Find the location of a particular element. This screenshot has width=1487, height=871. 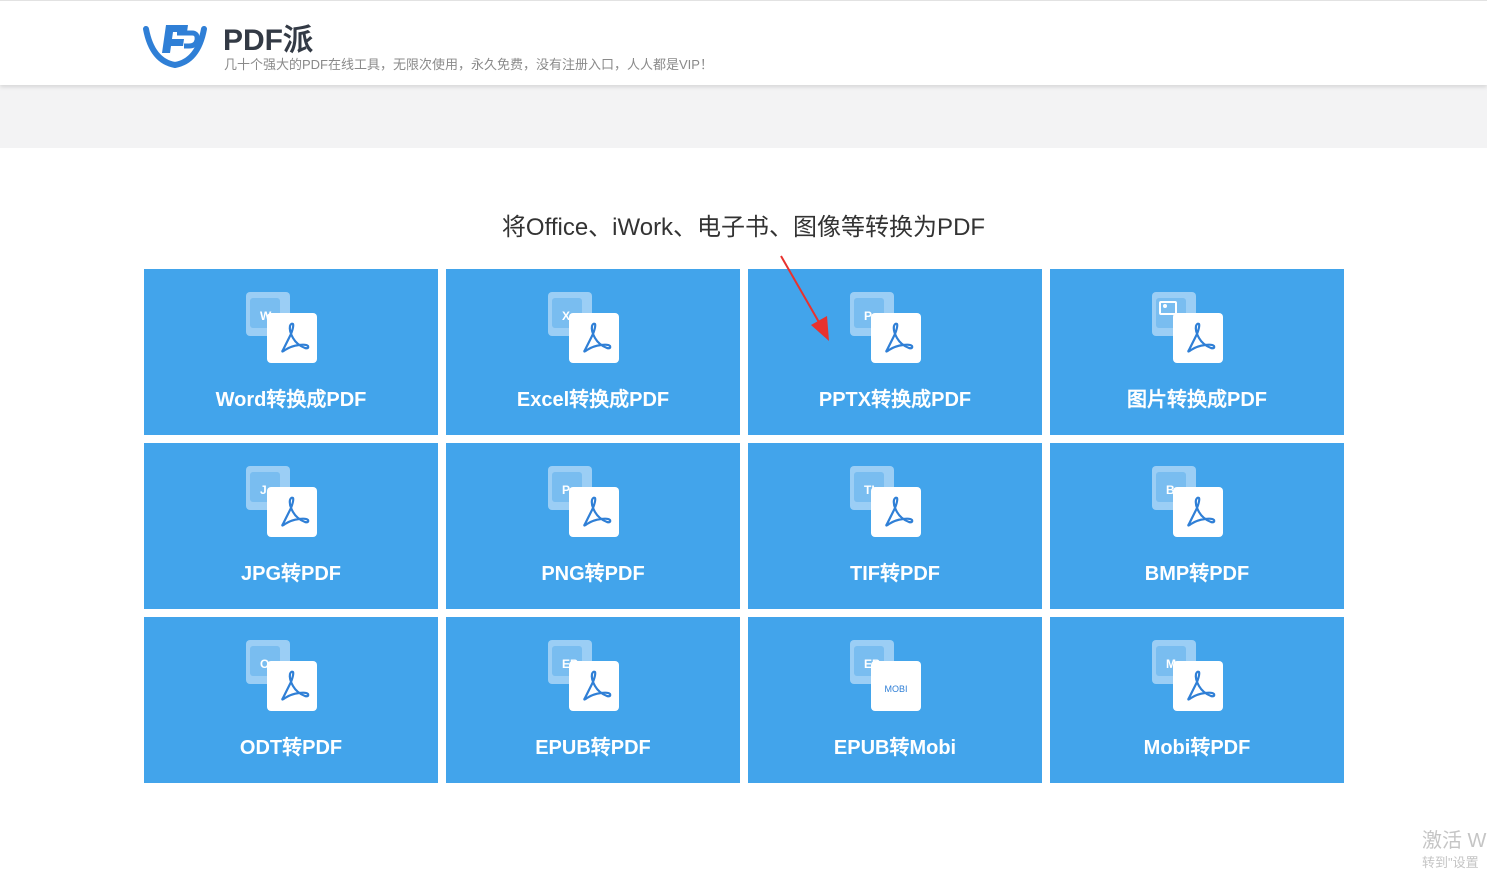

epub-to-pdf-icon: EP is located at coordinates (584, 676).